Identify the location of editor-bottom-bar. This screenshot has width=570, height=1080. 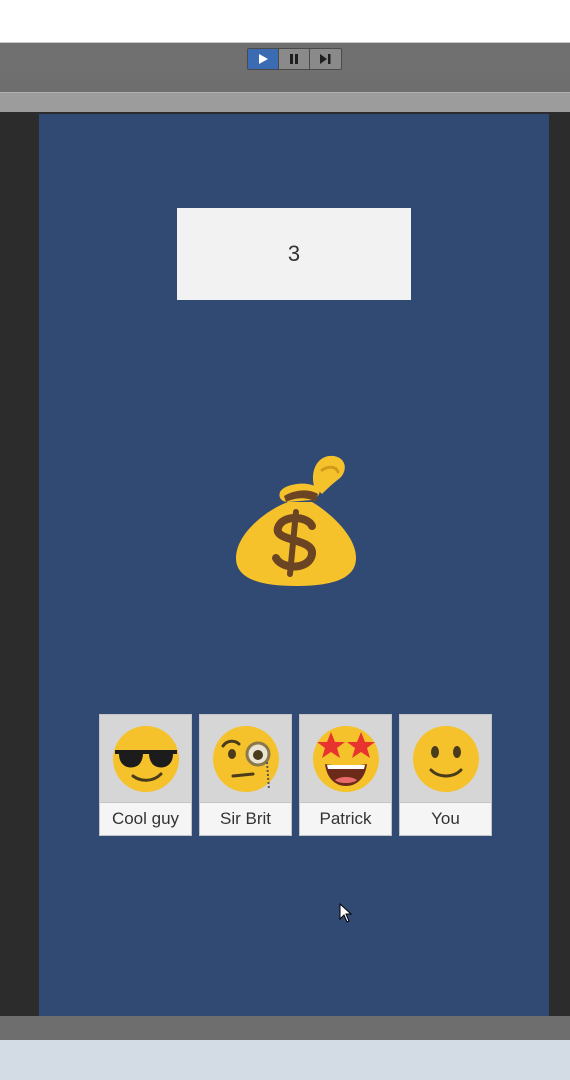
(285, 1028).